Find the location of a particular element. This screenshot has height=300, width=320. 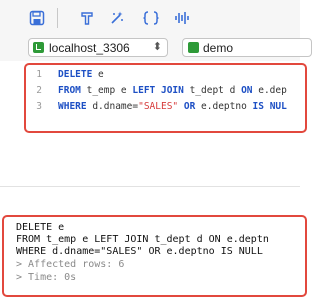

code-token: d.dname= is located at coordinates (112, 106).